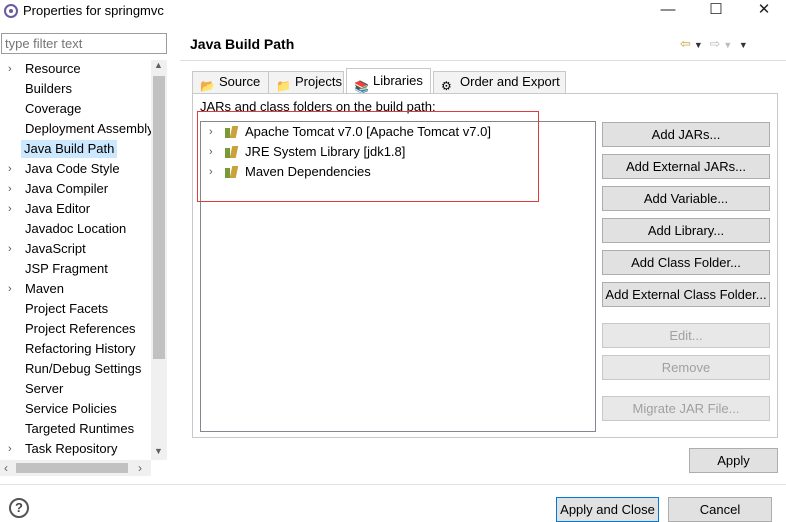  What do you see at coordinates (80, 348) in the screenshot?
I see `nav-item-label: Refactoring History` at bounding box center [80, 348].